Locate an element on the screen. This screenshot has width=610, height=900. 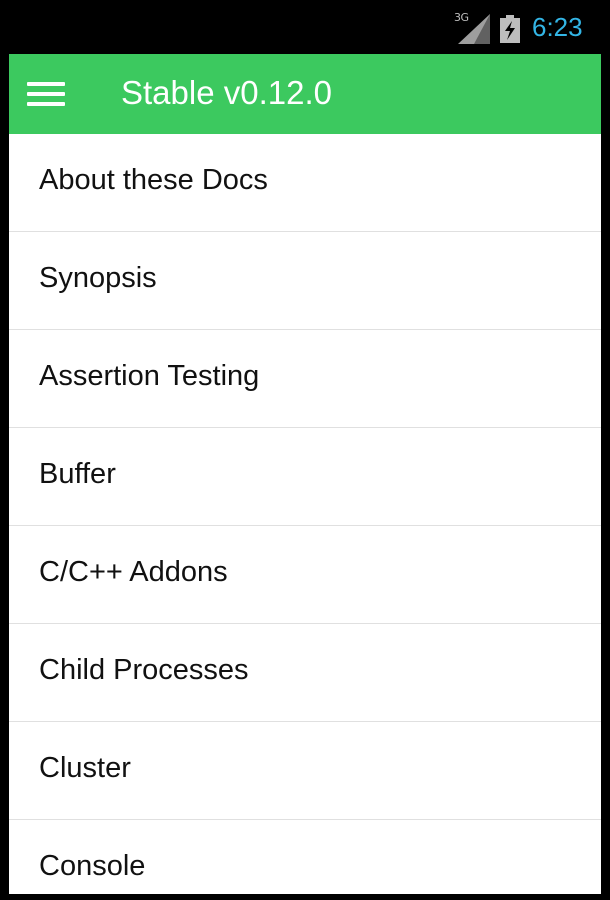
nav-item-label: Child Processes is located at coordinates (144, 670).